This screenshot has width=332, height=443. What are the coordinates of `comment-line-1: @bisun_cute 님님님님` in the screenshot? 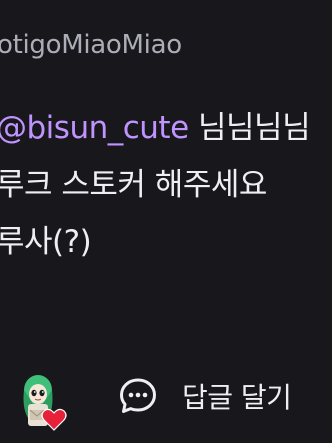 It's located at (166, 128).